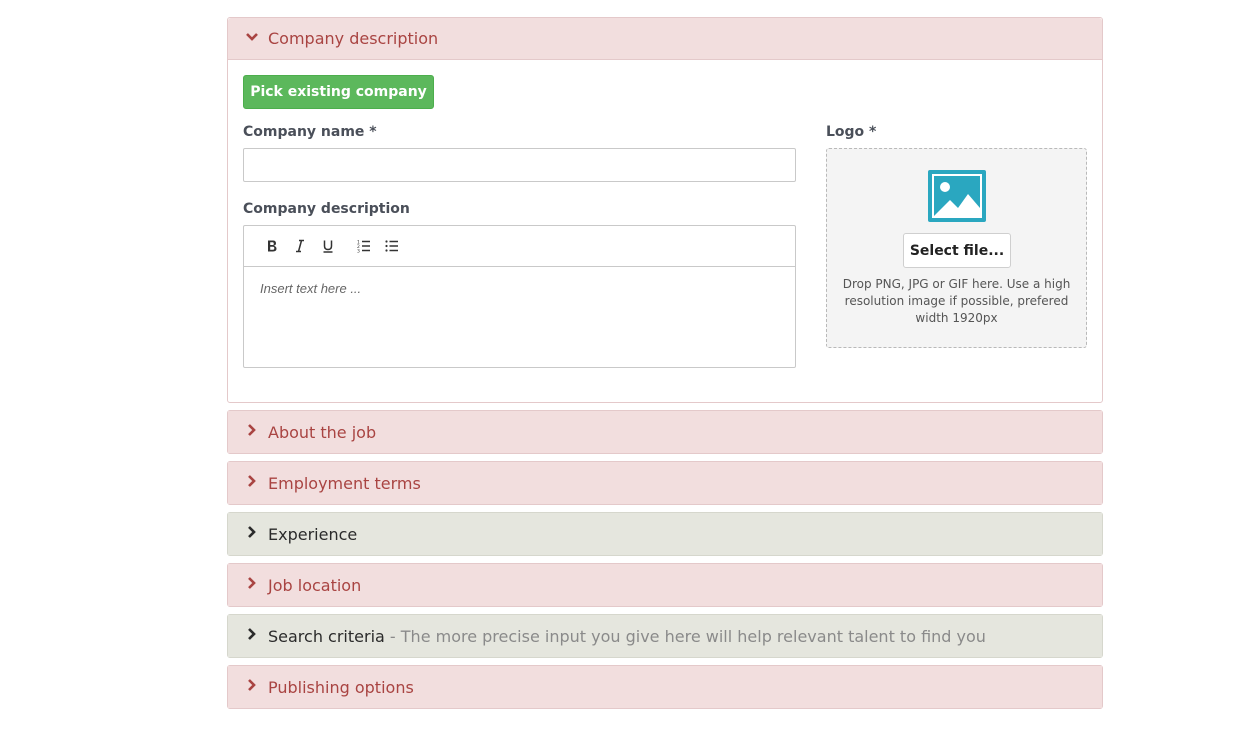  What do you see at coordinates (344, 483) in the screenshot?
I see `panel-title: Employment terms` at bounding box center [344, 483].